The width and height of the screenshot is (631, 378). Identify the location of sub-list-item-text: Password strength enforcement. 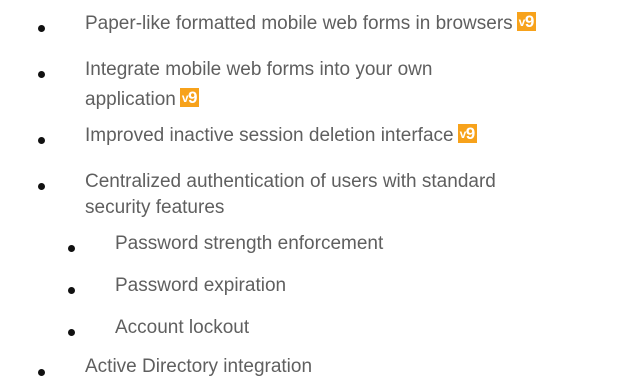
(249, 243).